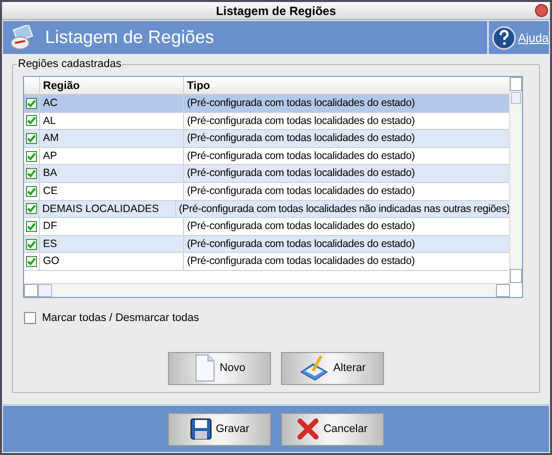  I want to click on new-button: Novo, so click(219, 368).